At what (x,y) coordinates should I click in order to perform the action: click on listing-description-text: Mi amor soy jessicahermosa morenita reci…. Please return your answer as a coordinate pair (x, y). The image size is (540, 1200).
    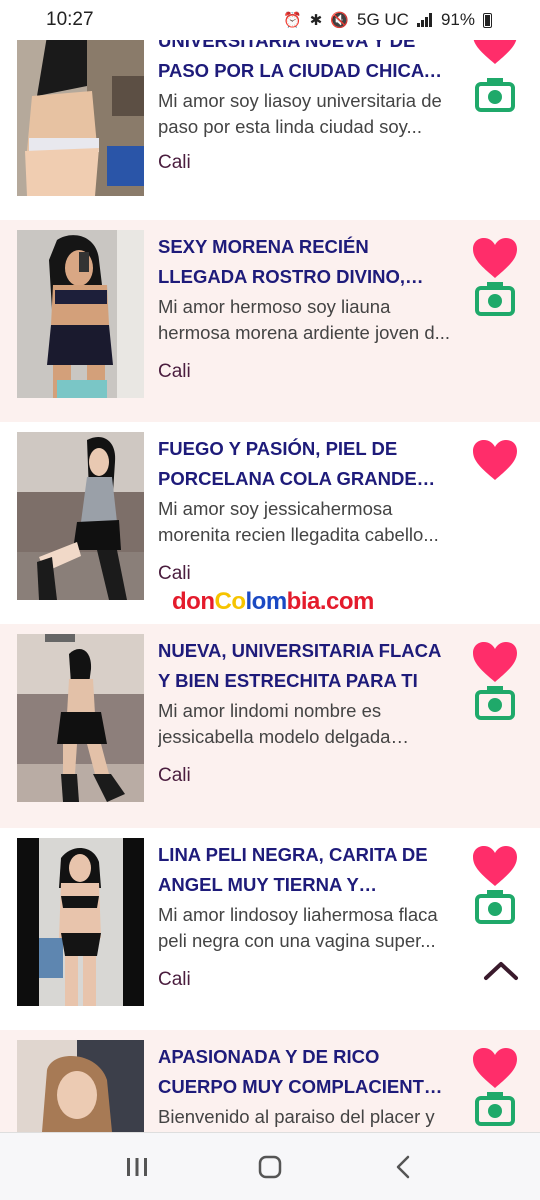
    Looking at the image, I should click on (298, 521).